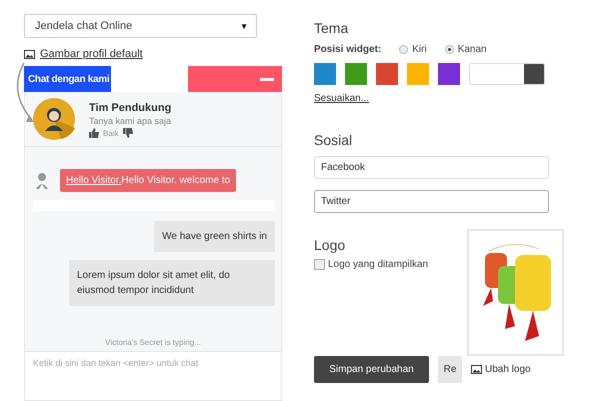 This screenshot has width=600, height=401. Describe the element at coordinates (172, 283) in the screenshot. I see `agent-message: Lorem ipsum dolor sit amet elit, do eiusmod tempor incididunt` at that location.